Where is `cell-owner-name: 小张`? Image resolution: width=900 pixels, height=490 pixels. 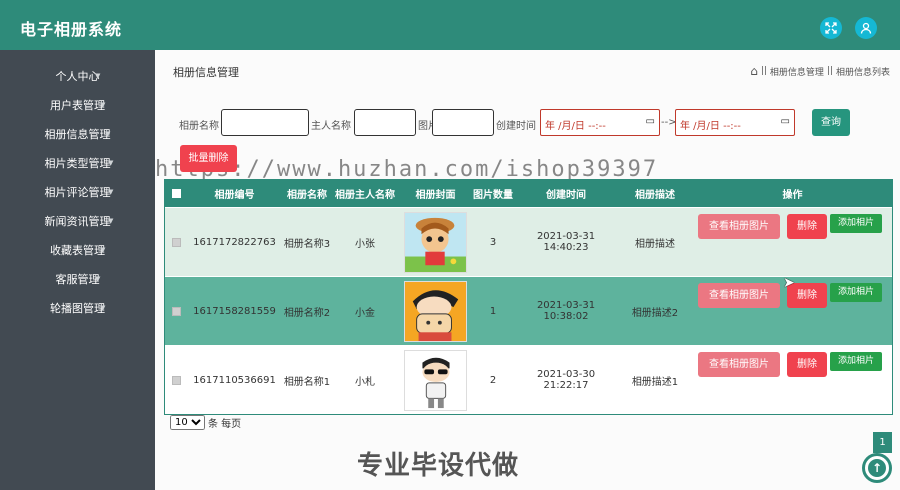
cell-owner-name: 小张 is located at coordinates (365, 244).